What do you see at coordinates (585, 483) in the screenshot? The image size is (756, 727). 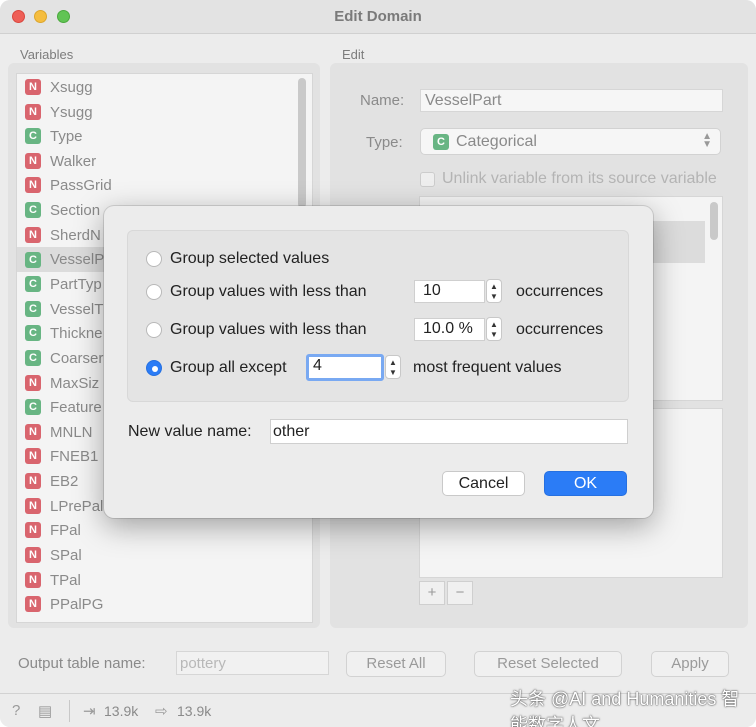 I see `ok-button: OK` at bounding box center [585, 483].